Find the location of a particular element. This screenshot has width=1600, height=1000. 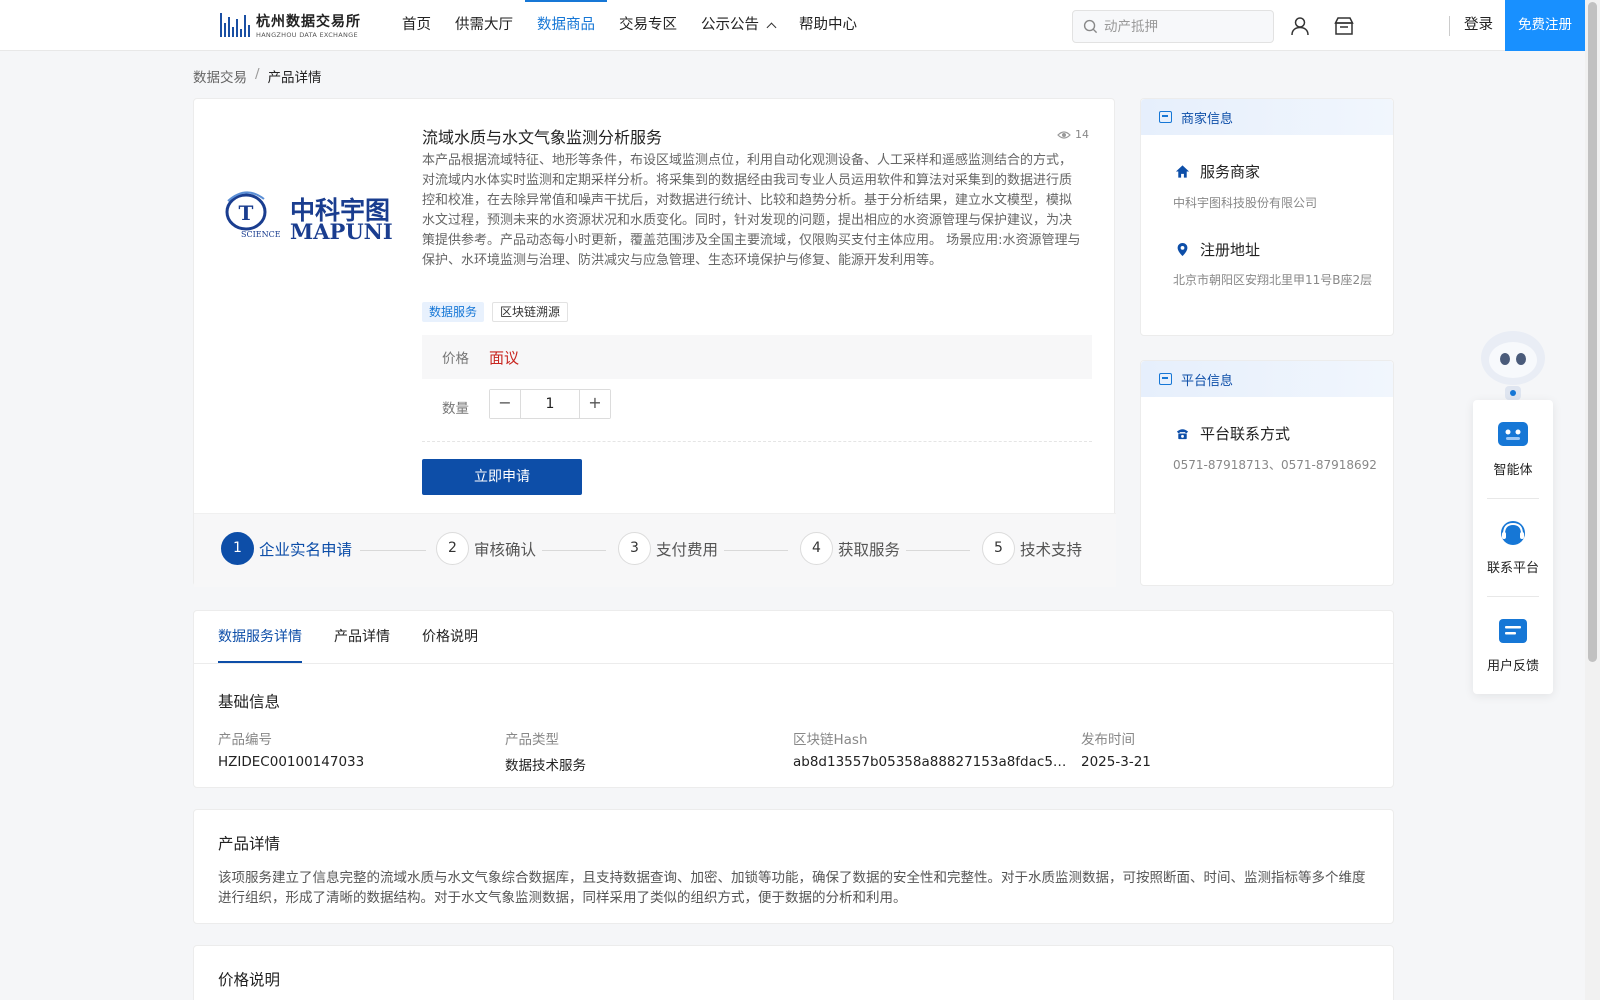

field-publish-date: 发布时间 2025-3-21 is located at coordinates (1211, 749).